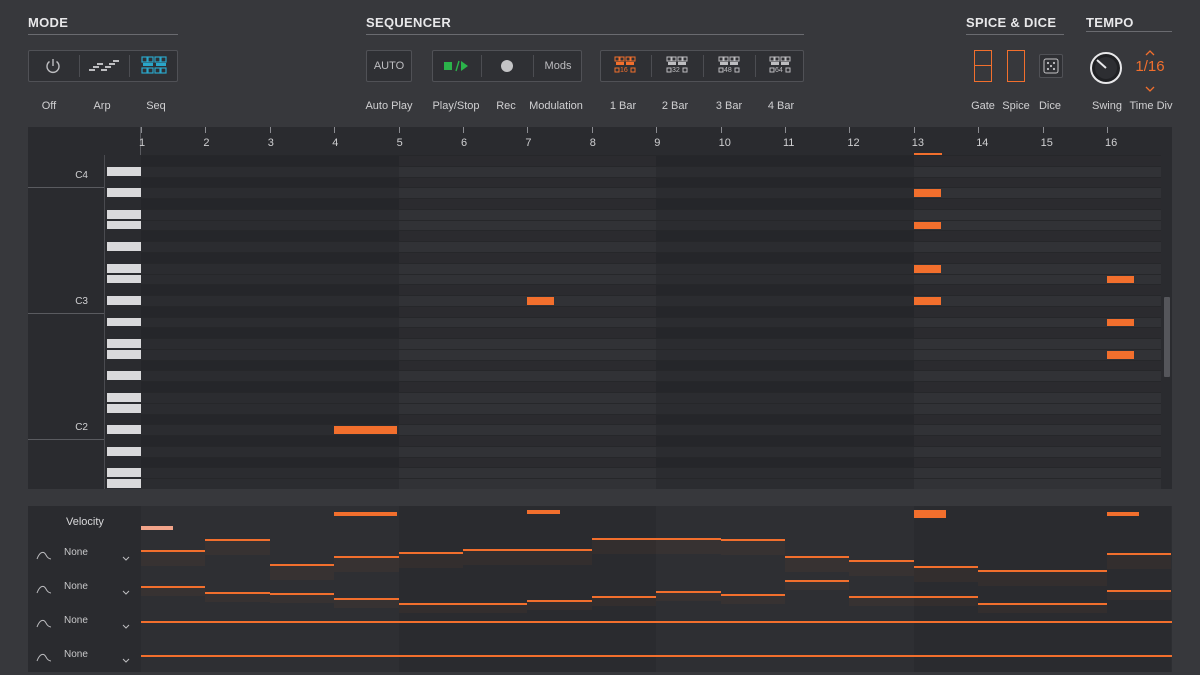 This screenshot has width=1200, height=675. What do you see at coordinates (677, 66) in the screenshot?
I see `bar-2-button: 32` at bounding box center [677, 66].